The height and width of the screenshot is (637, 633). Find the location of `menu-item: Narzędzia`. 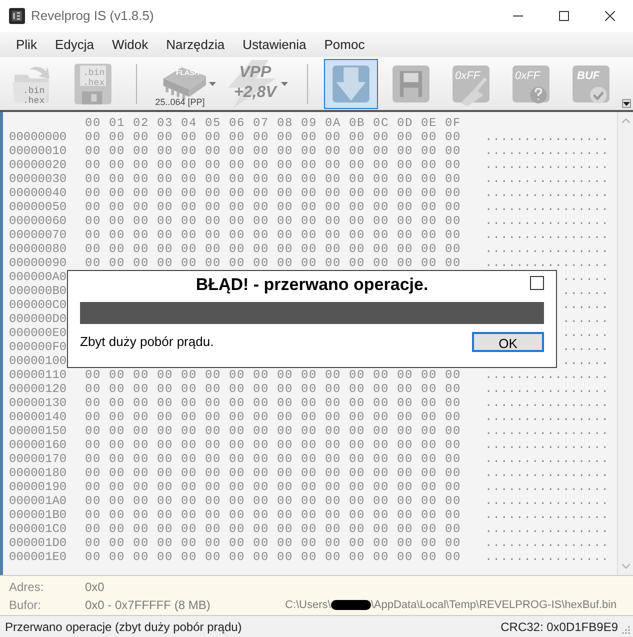

menu-item: Narzędzia is located at coordinates (195, 45).